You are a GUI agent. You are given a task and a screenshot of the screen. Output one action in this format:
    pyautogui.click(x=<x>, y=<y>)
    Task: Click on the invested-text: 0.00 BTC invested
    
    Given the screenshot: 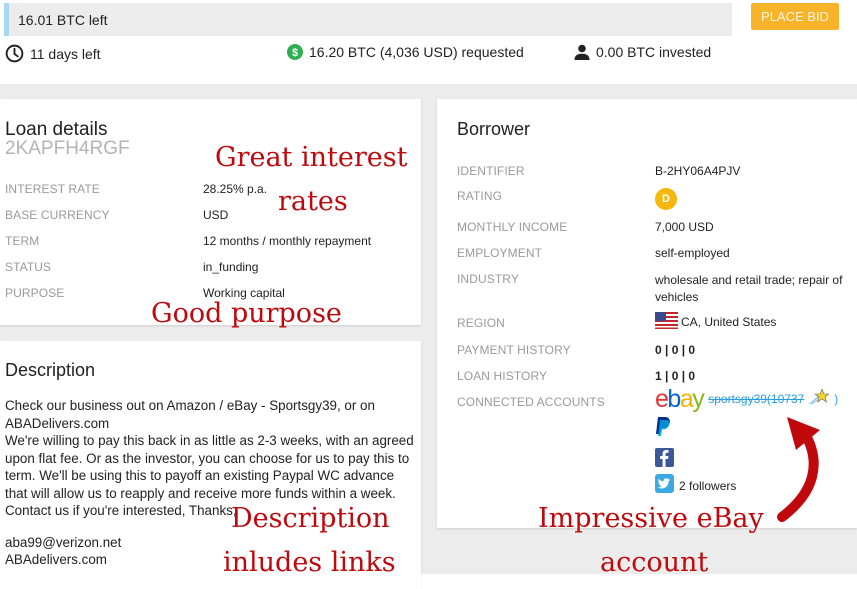 What is the action you would take?
    pyautogui.click(x=654, y=52)
    